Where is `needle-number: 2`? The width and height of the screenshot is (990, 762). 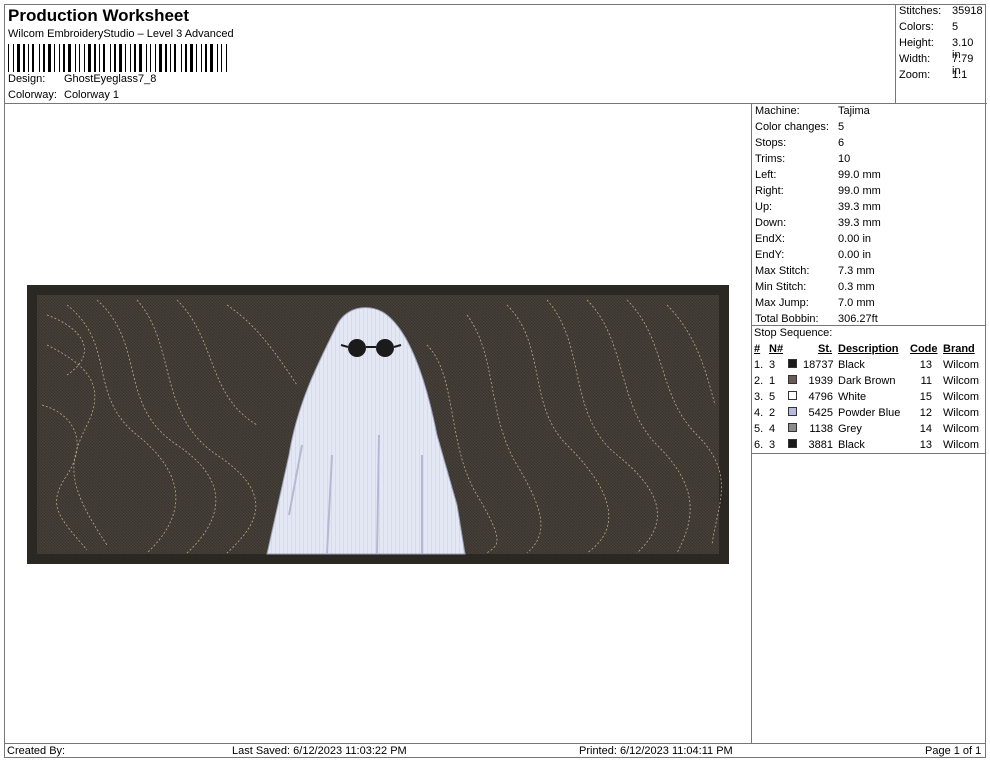
needle-number: 2 is located at coordinates (772, 413).